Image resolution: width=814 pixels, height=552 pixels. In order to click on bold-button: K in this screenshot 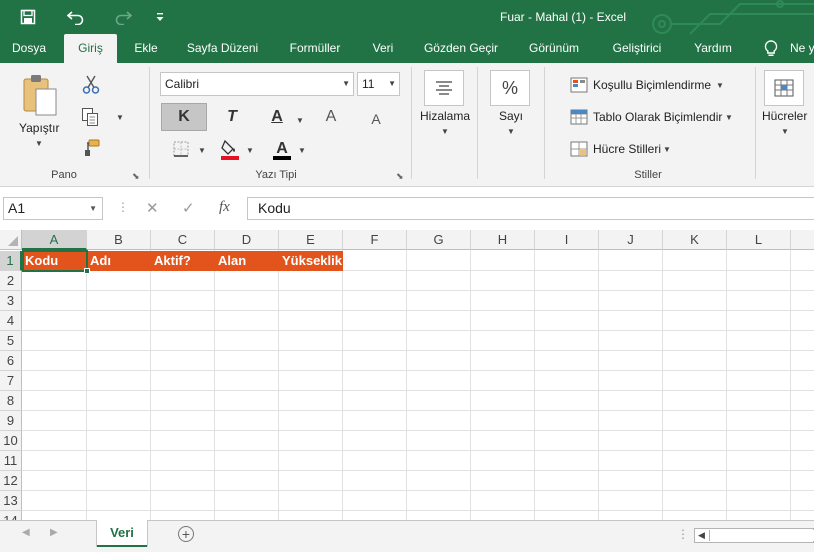, I will do `click(184, 117)`.